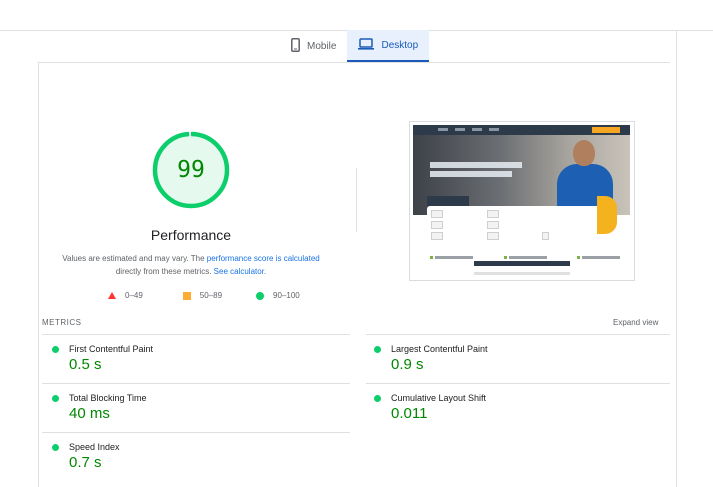 The image size is (713, 487). I want to click on metric-label: Total Blocking Time, so click(108, 398).